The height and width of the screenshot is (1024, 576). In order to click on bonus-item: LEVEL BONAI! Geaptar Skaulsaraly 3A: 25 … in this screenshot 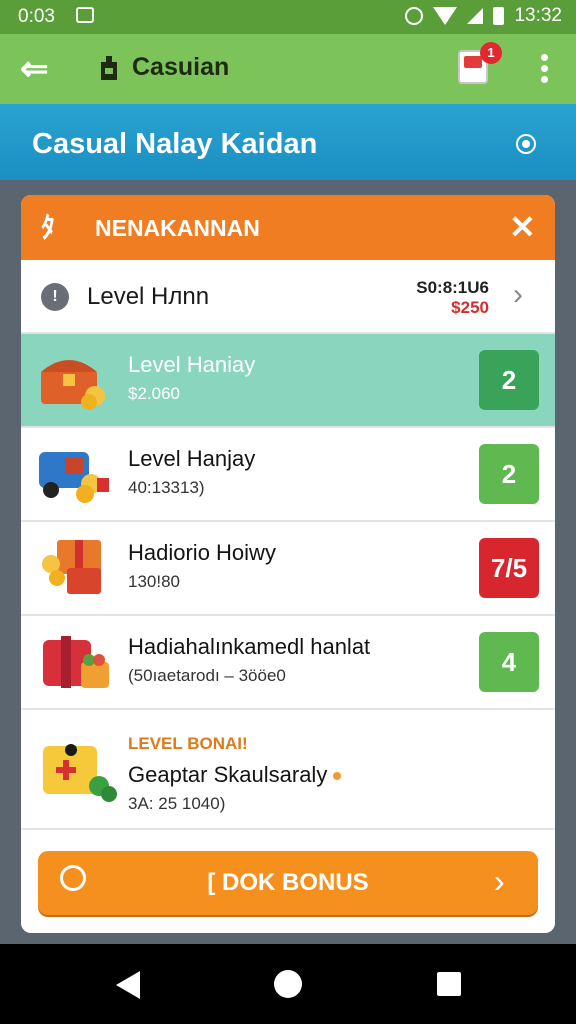, I will do `click(288, 767)`.